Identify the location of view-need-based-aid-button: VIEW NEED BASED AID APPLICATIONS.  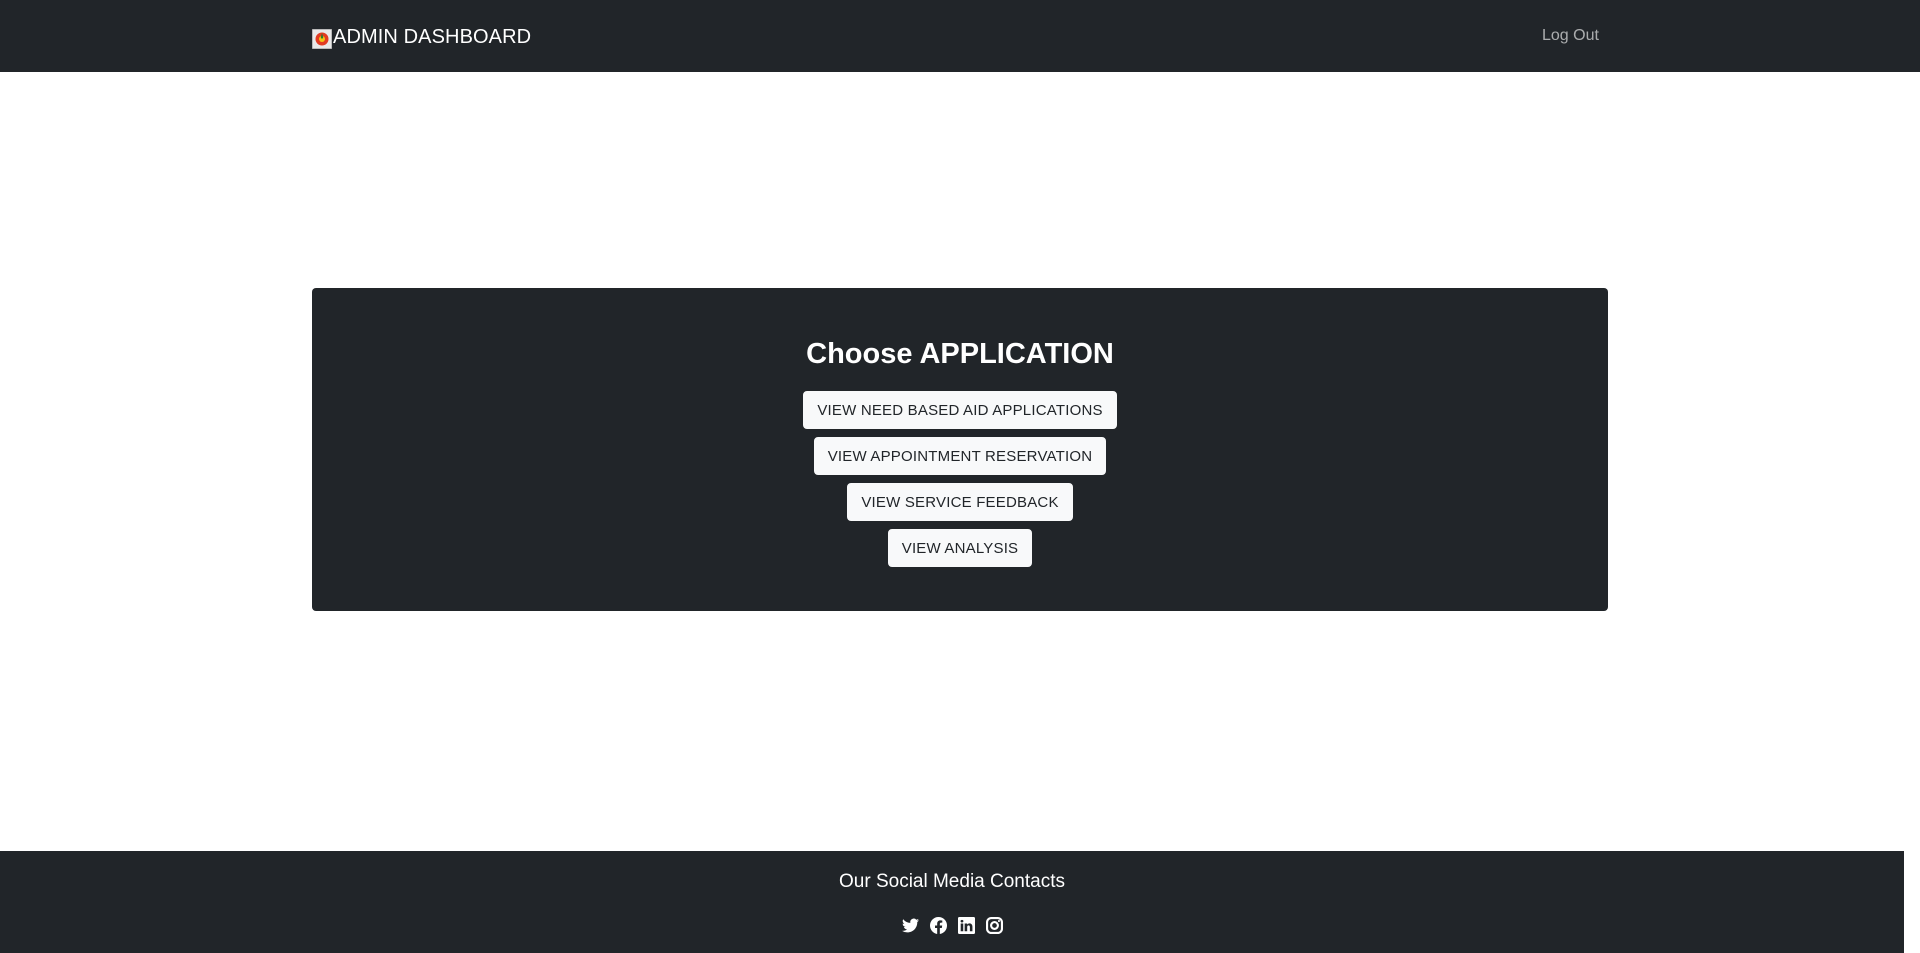
(960, 410).